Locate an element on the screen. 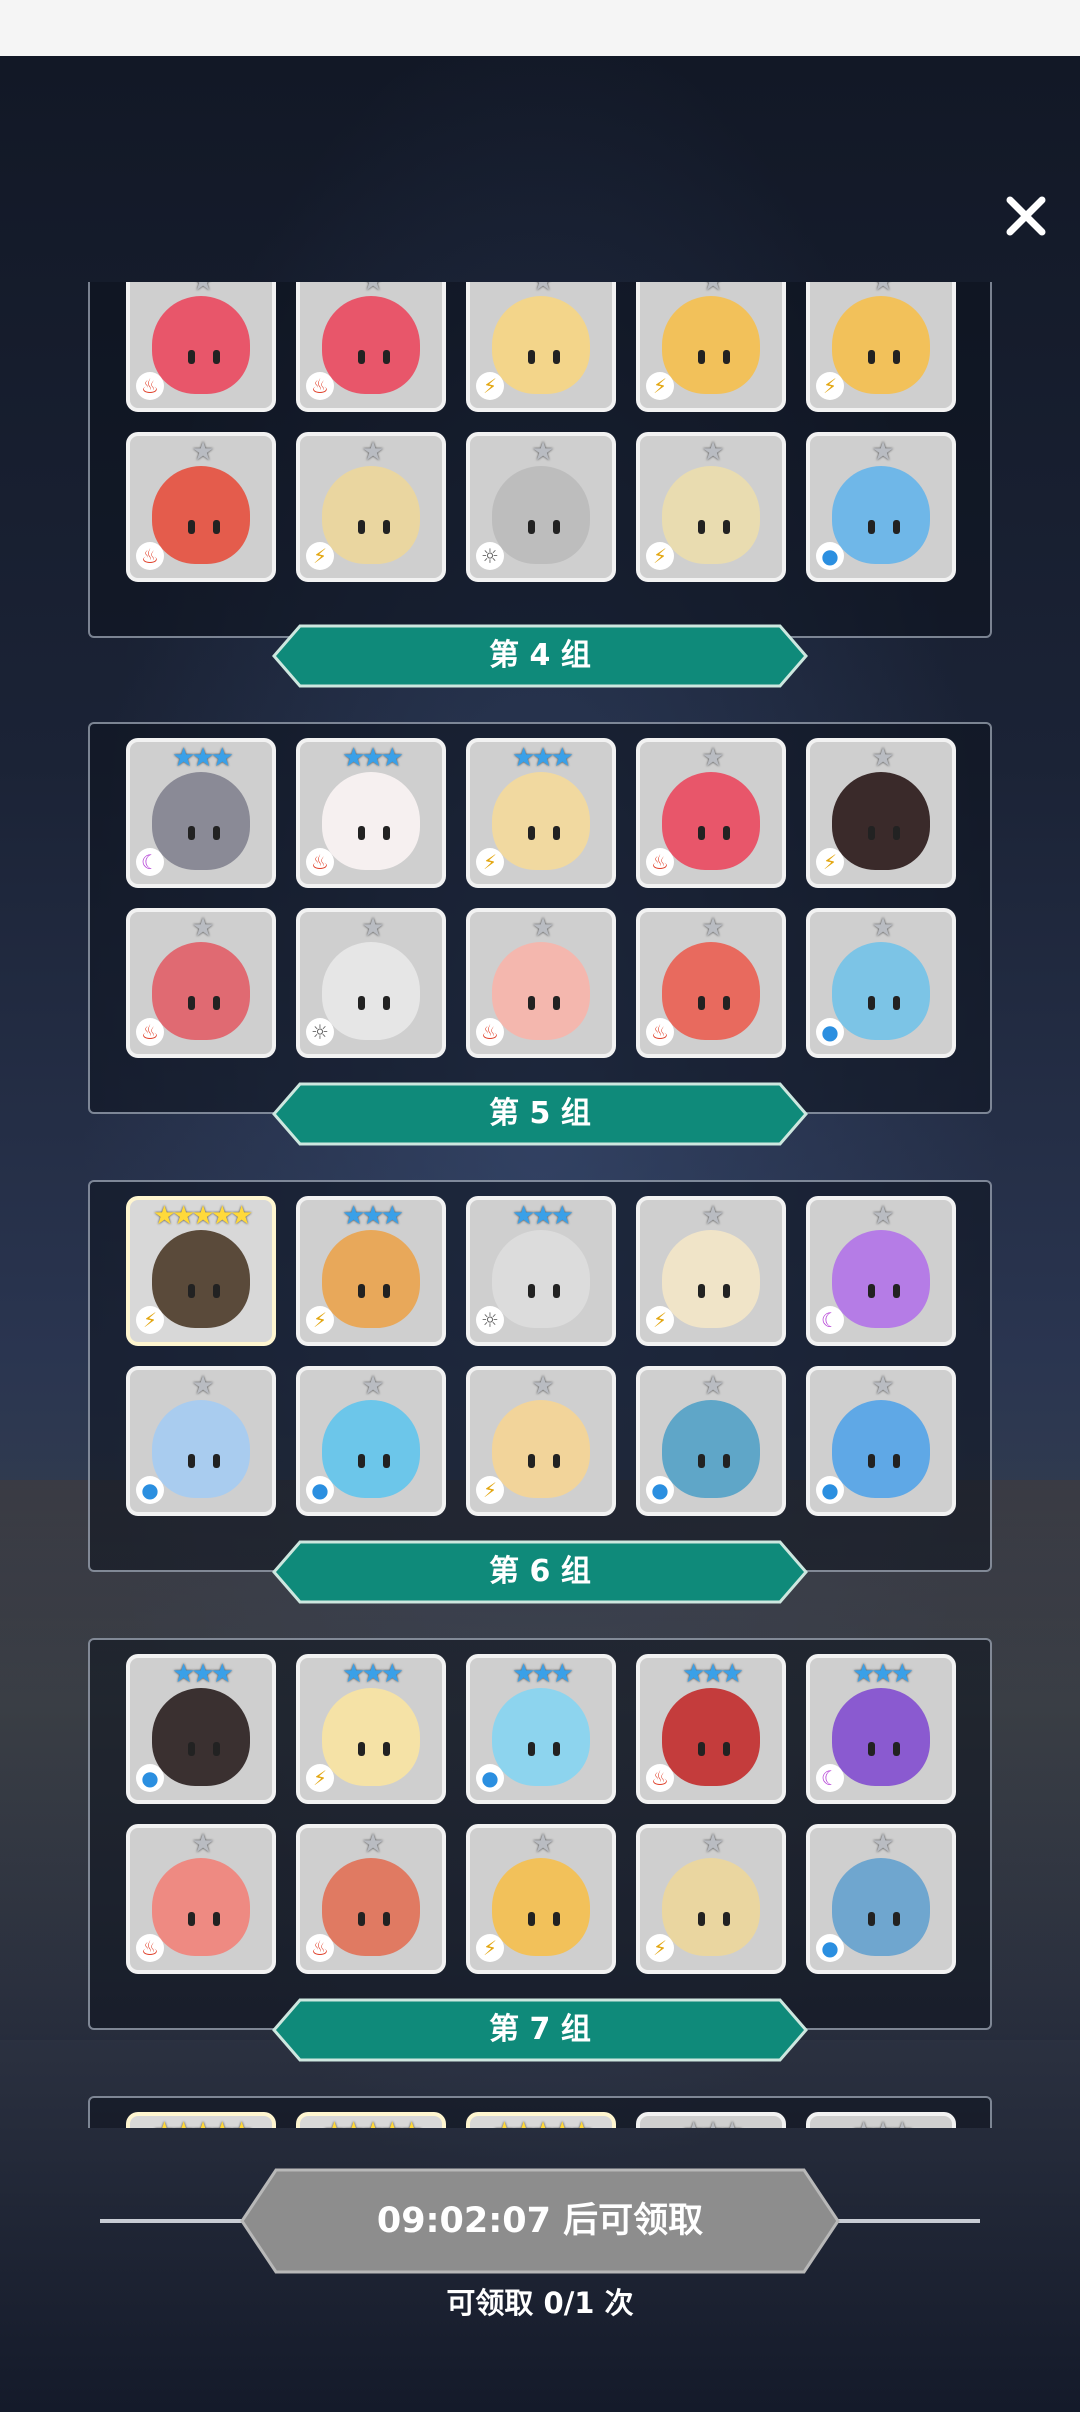 The width and height of the screenshot is (1080, 2412). hero-card: ★ ☾ is located at coordinates (881, 1271).